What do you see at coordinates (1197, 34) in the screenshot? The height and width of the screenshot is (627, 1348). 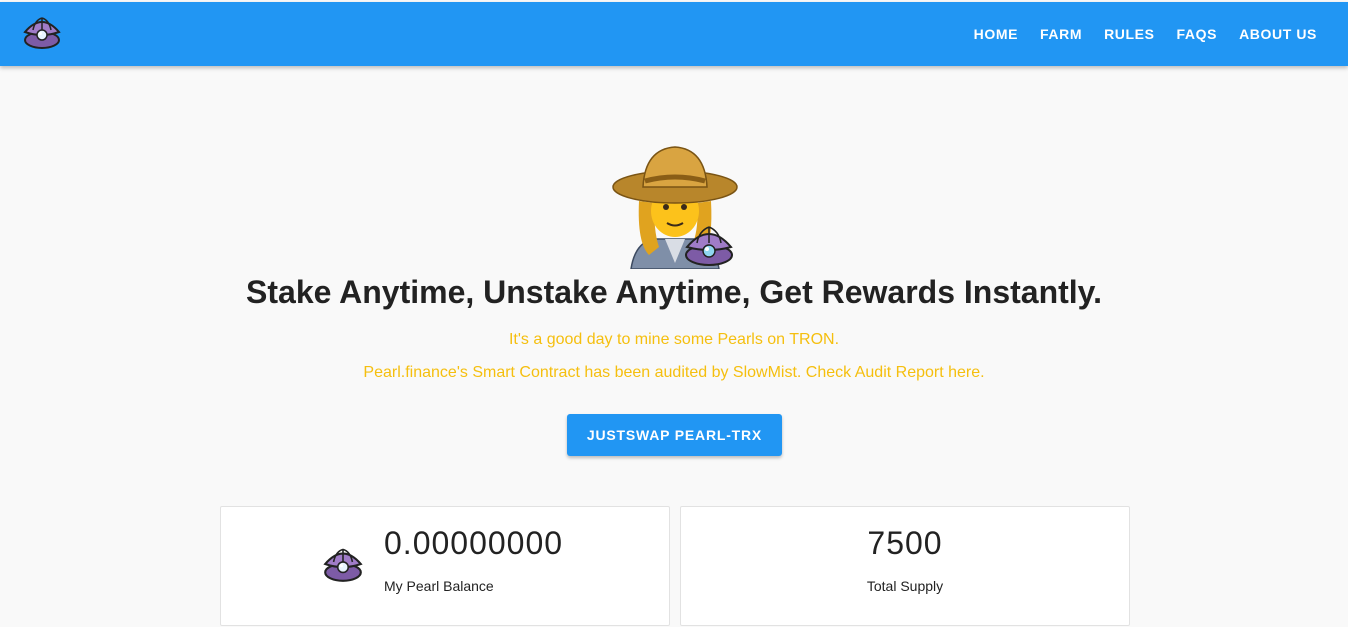 I see `nav-faqs-link: FAQS` at bounding box center [1197, 34].